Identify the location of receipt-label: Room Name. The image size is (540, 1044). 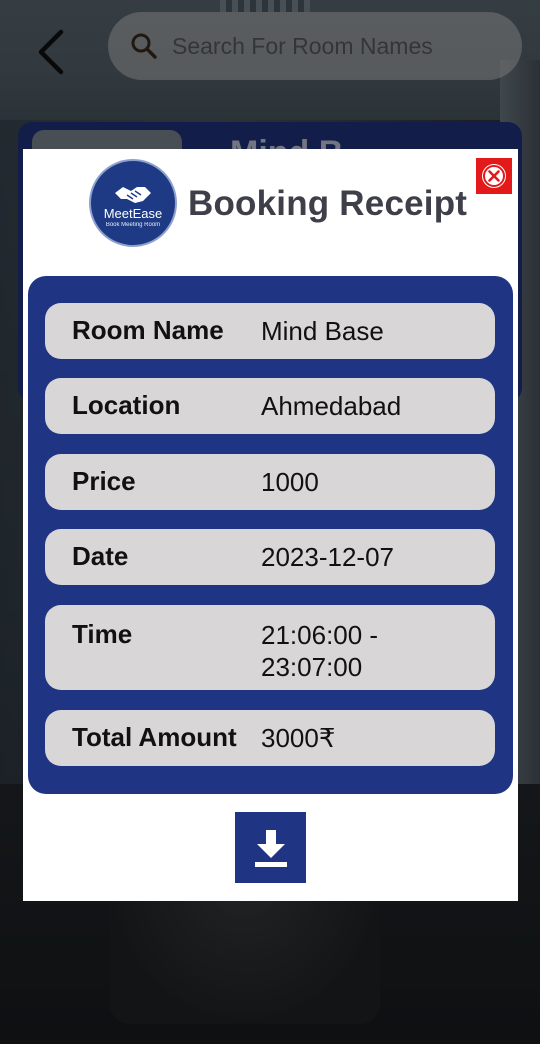
(148, 330).